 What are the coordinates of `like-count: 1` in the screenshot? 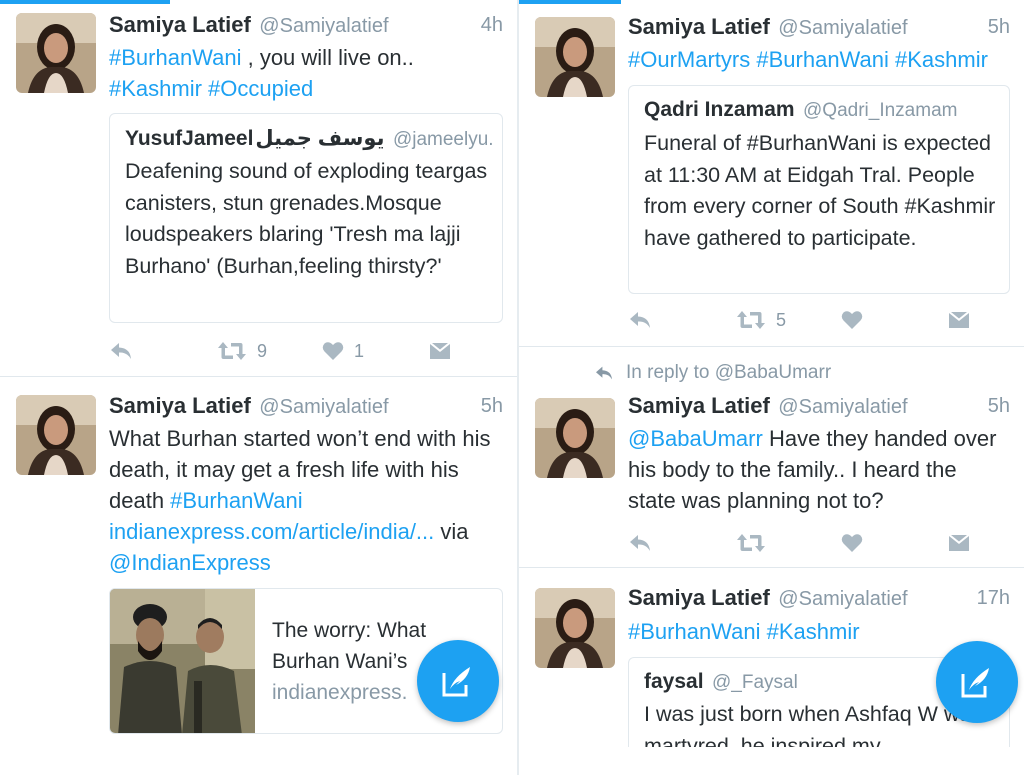 It's located at (359, 350).